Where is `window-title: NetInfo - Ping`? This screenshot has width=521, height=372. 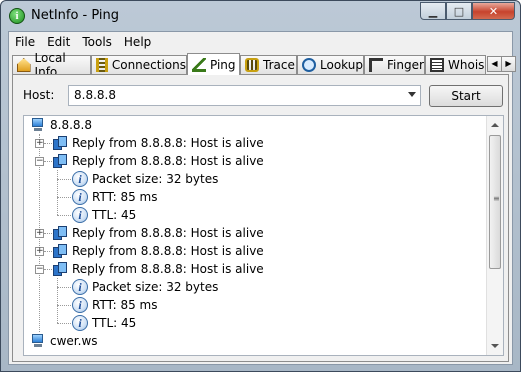 window-title: NetInfo - Ping is located at coordinates (75, 15).